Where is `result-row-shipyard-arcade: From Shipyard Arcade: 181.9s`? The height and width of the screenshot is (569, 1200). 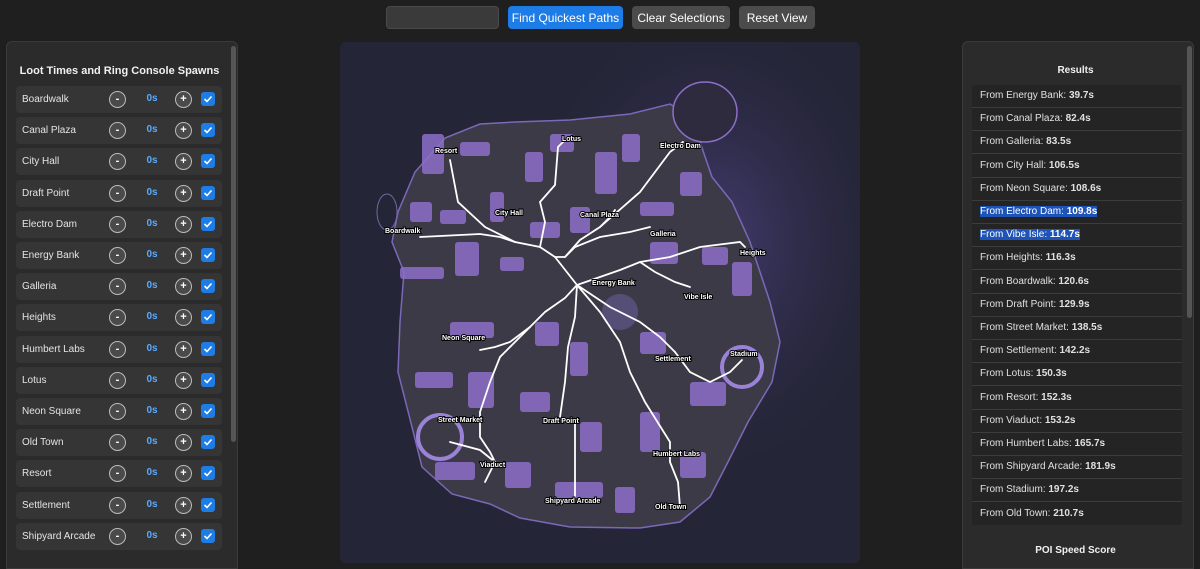
result-row-shipyard-arcade: From Shipyard Arcade: 181.9s is located at coordinates (1077, 468).